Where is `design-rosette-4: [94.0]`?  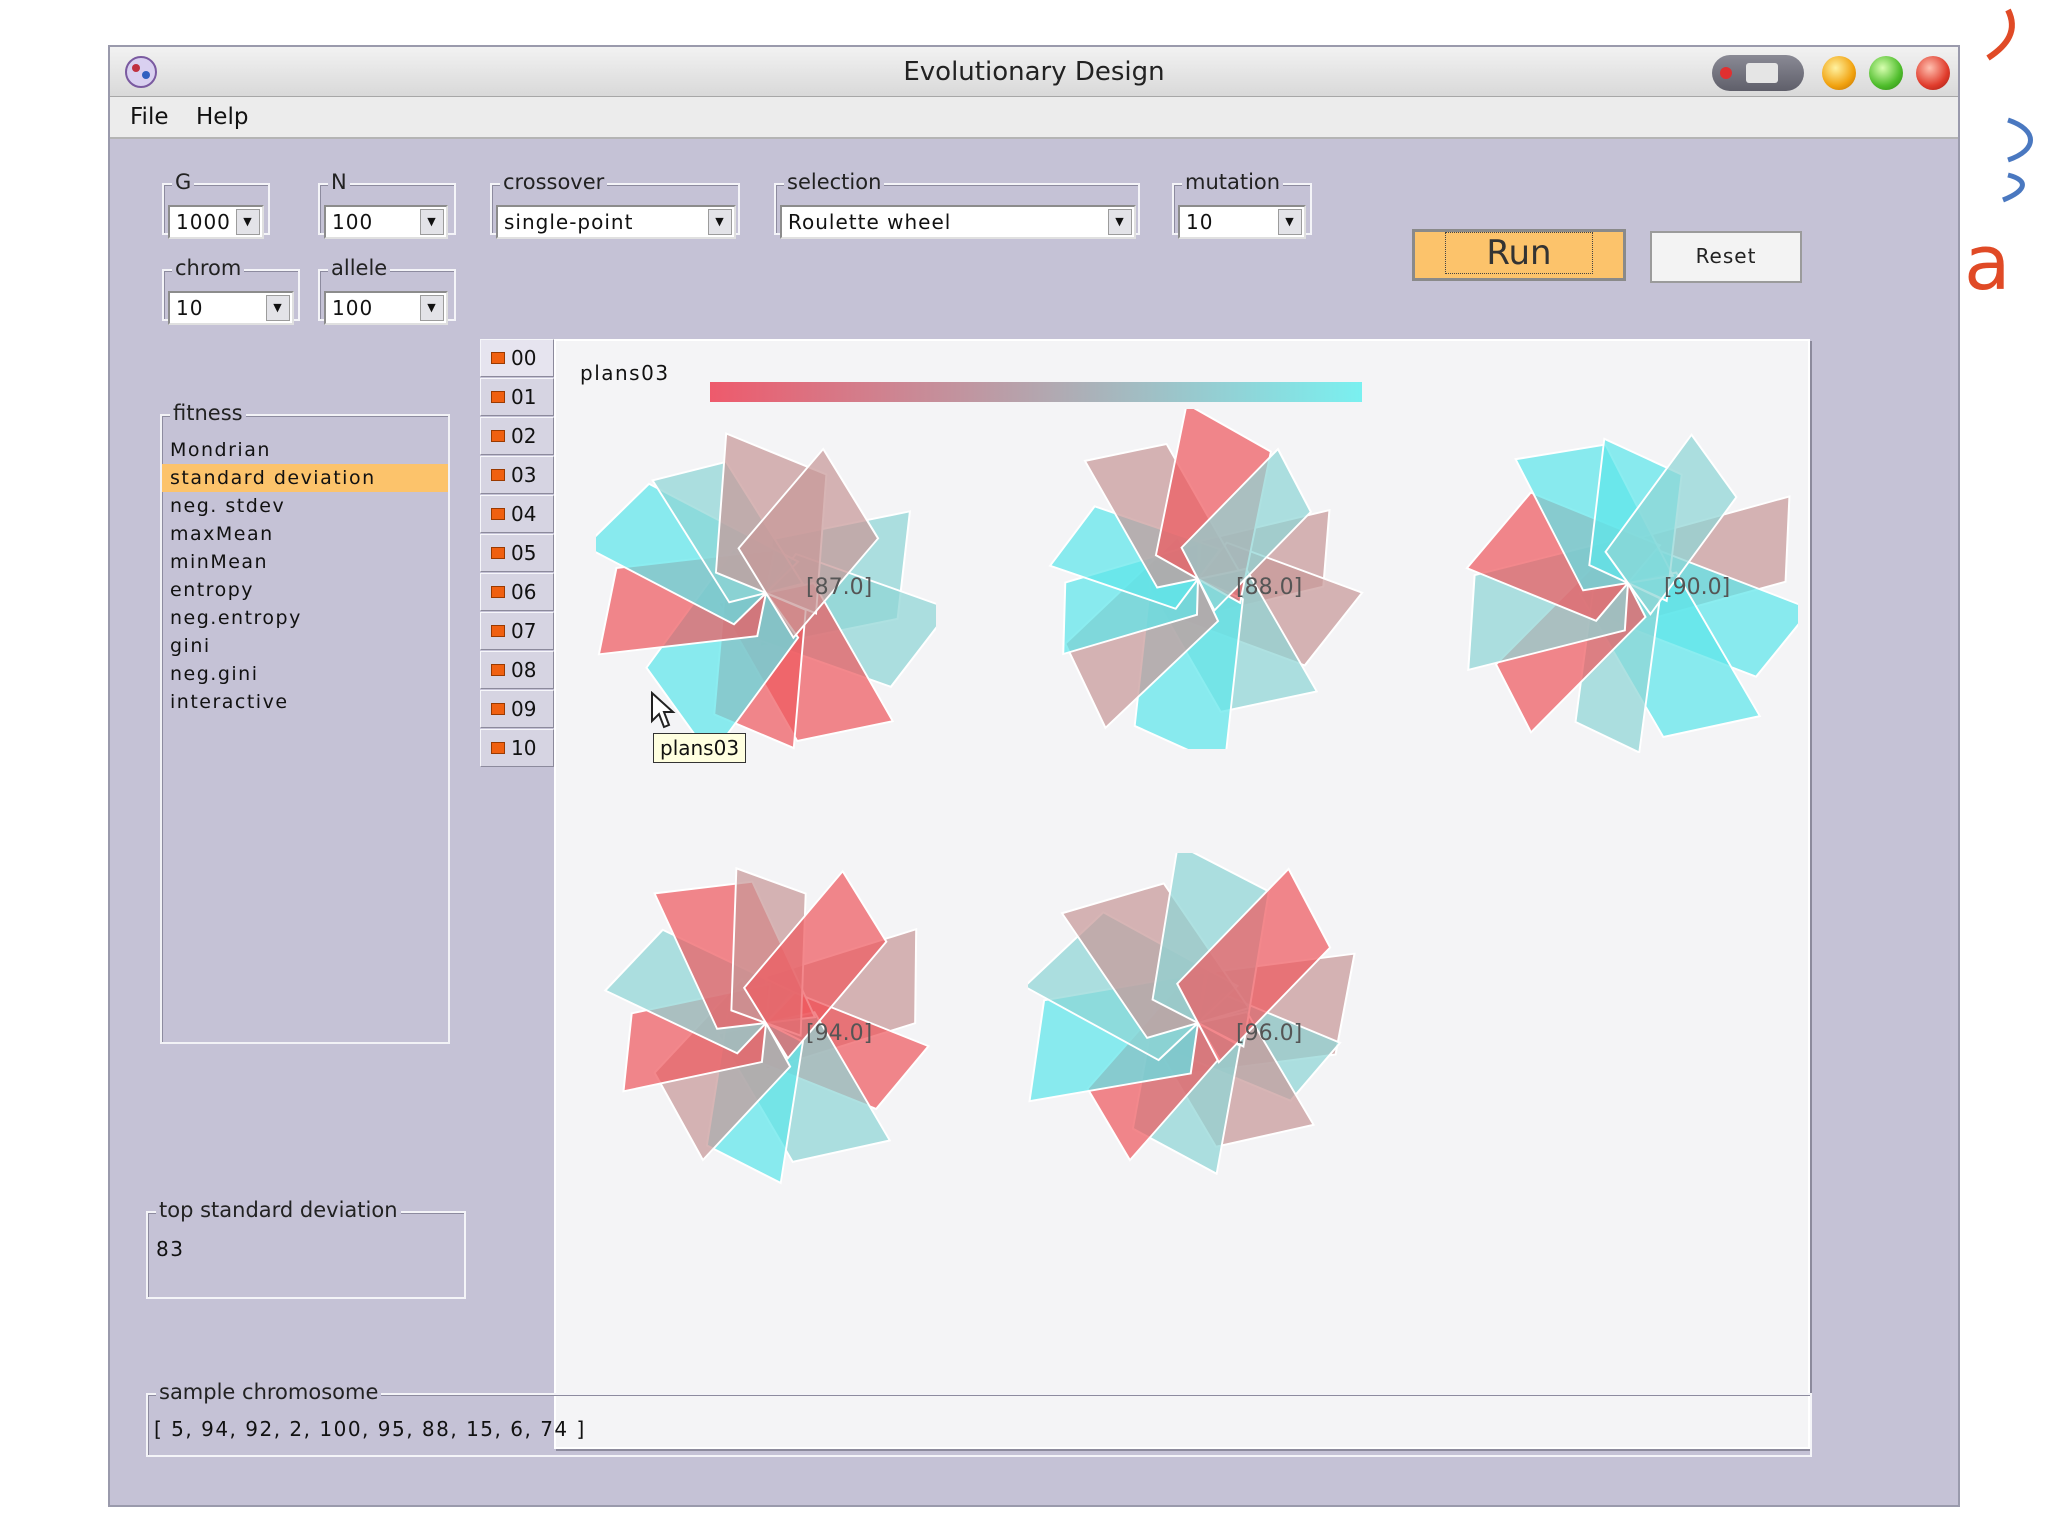
design-rosette-4: [94.0] is located at coordinates (786, 1023).